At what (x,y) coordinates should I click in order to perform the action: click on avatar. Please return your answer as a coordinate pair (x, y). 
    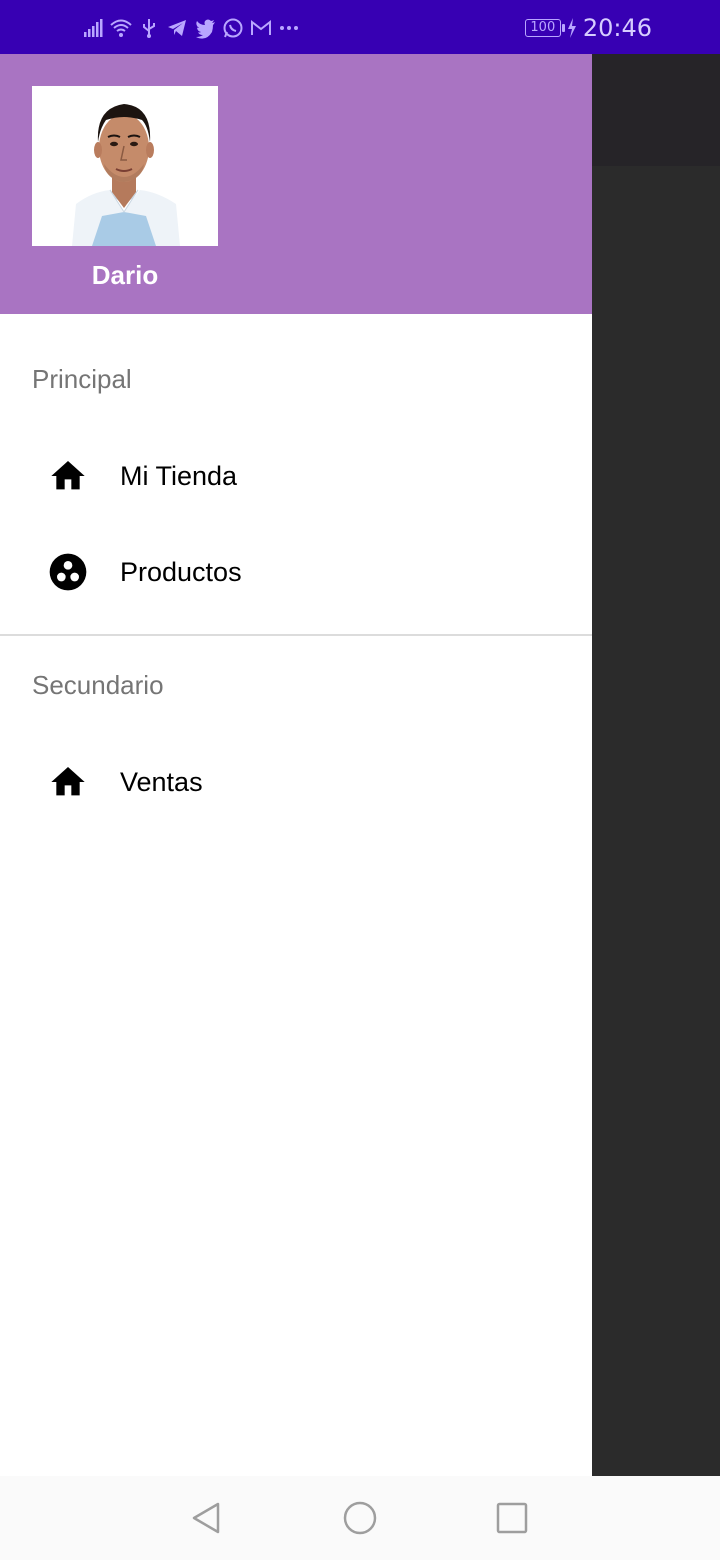
    Looking at the image, I should click on (125, 166).